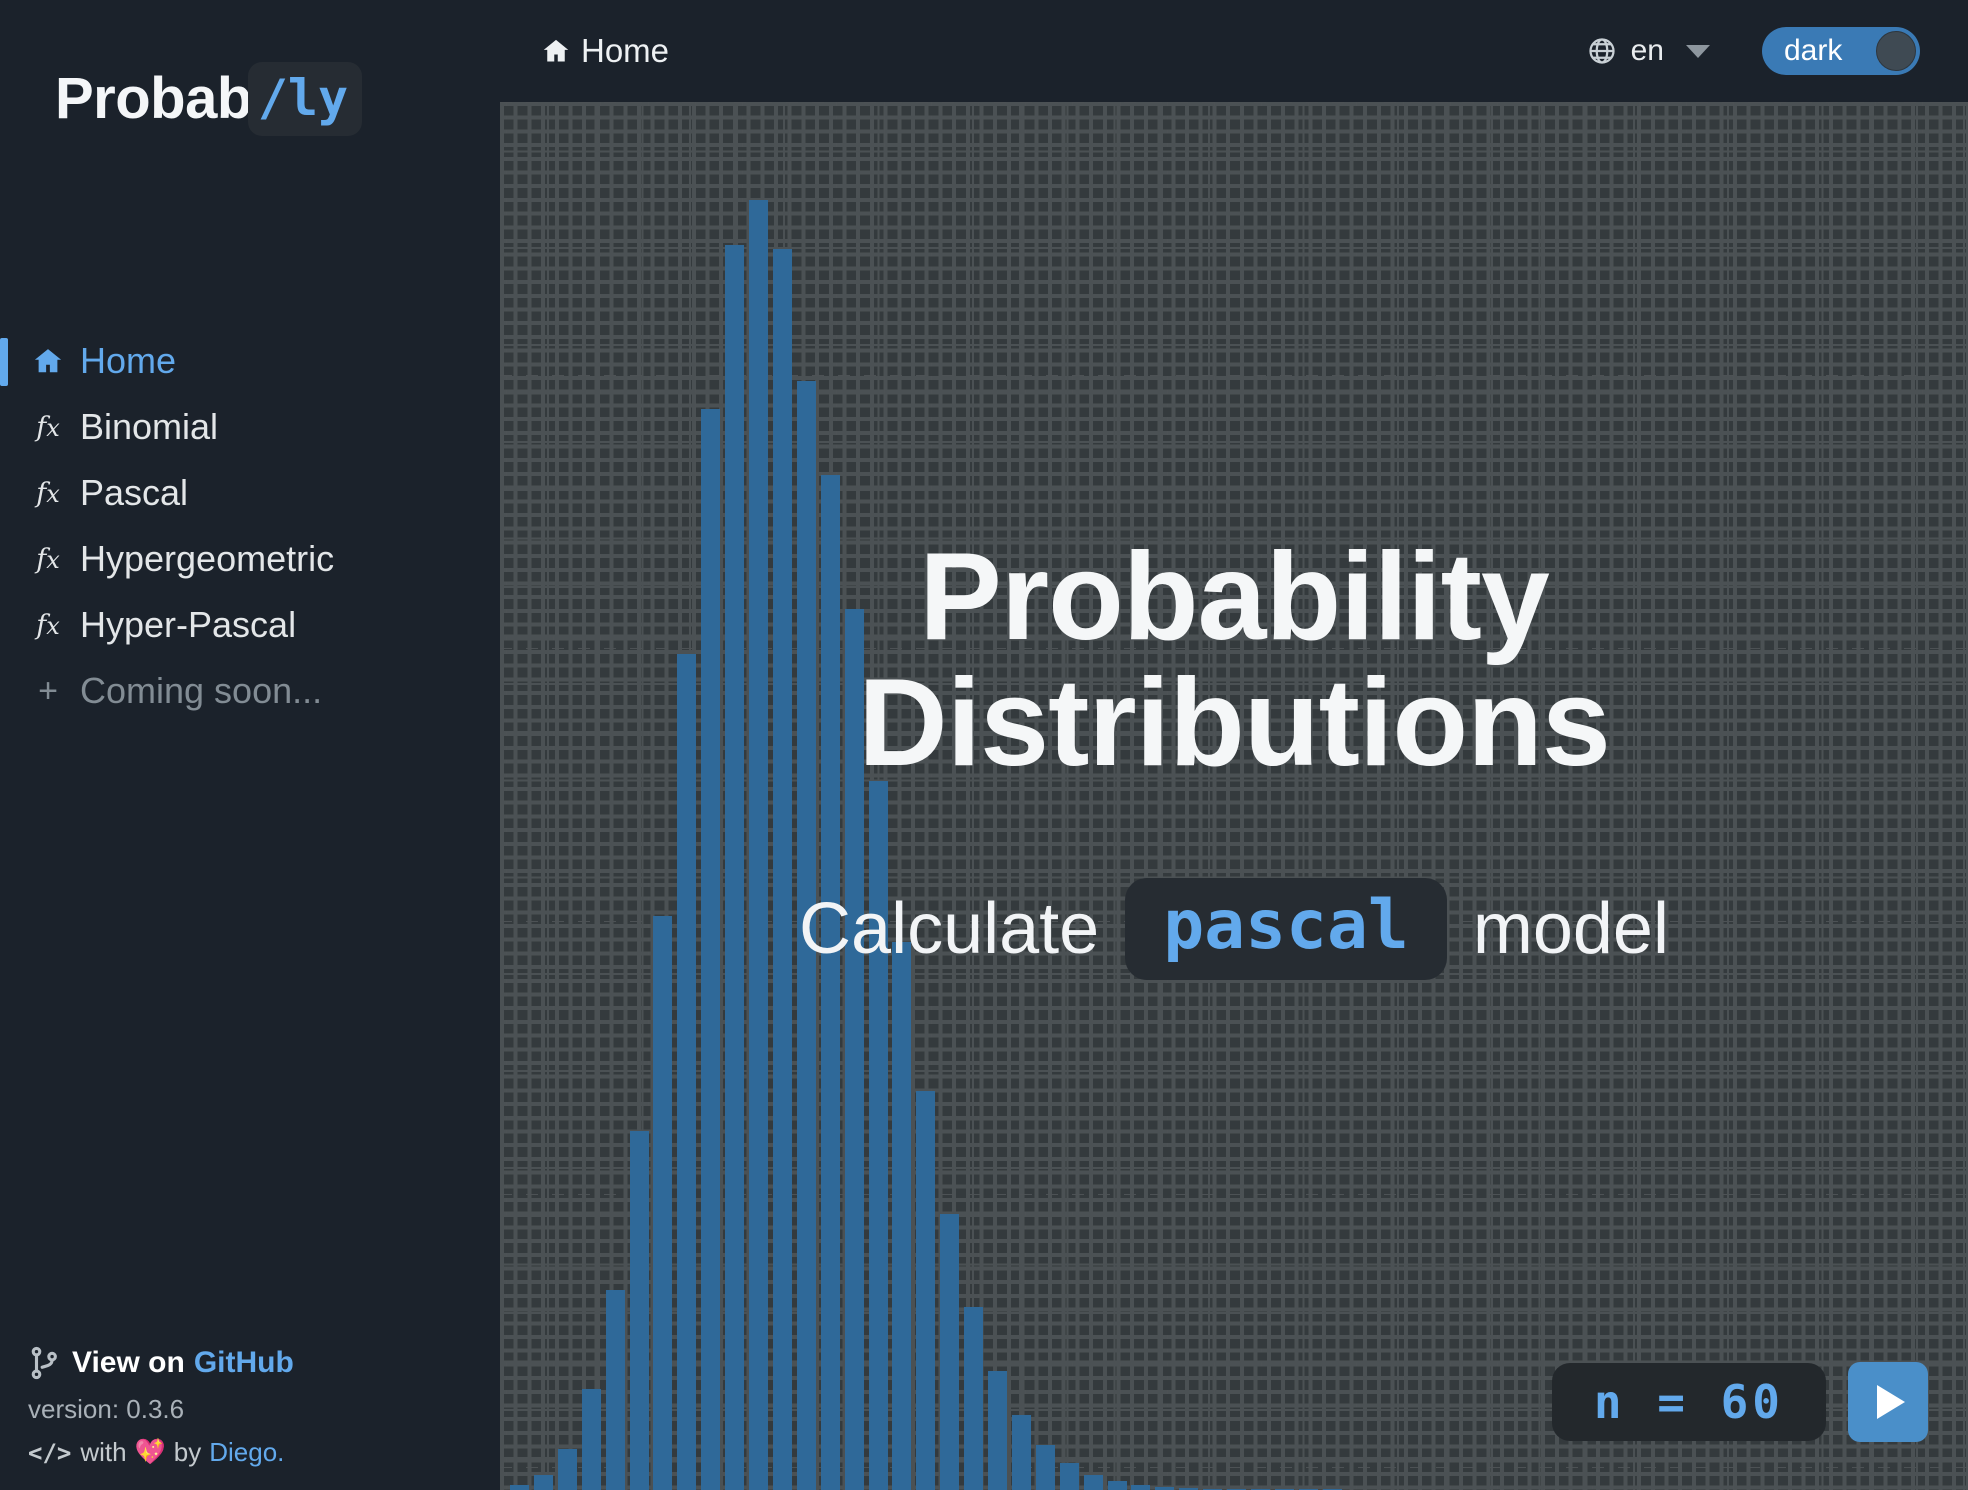  What do you see at coordinates (106, 1409) in the screenshot?
I see `version-text: version: 0.3.6` at bounding box center [106, 1409].